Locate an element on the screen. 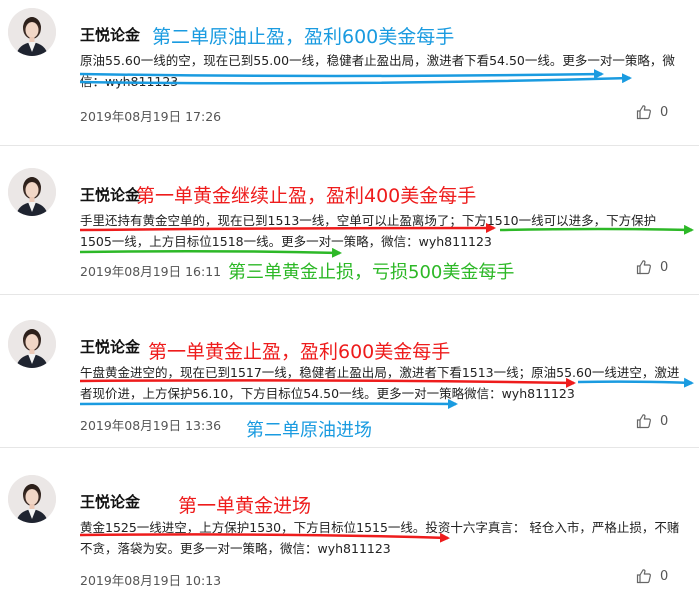  post-time: 2019年08月19日 13:36 is located at coordinates (151, 425).